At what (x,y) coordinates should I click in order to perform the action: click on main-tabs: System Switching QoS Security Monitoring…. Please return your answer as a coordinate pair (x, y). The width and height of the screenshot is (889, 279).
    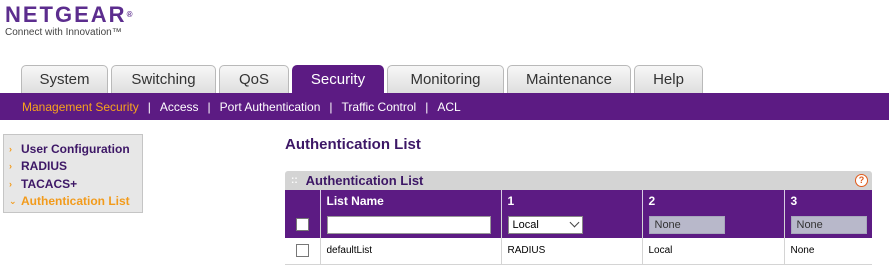
    Looking at the image, I should click on (363, 79).